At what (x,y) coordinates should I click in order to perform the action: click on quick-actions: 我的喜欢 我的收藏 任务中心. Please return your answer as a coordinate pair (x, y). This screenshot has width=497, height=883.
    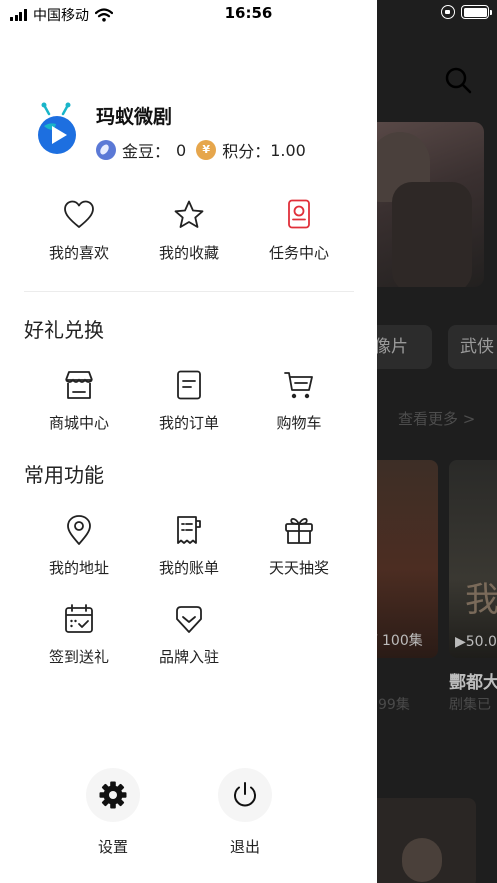
    Looking at the image, I should click on (189, 230).